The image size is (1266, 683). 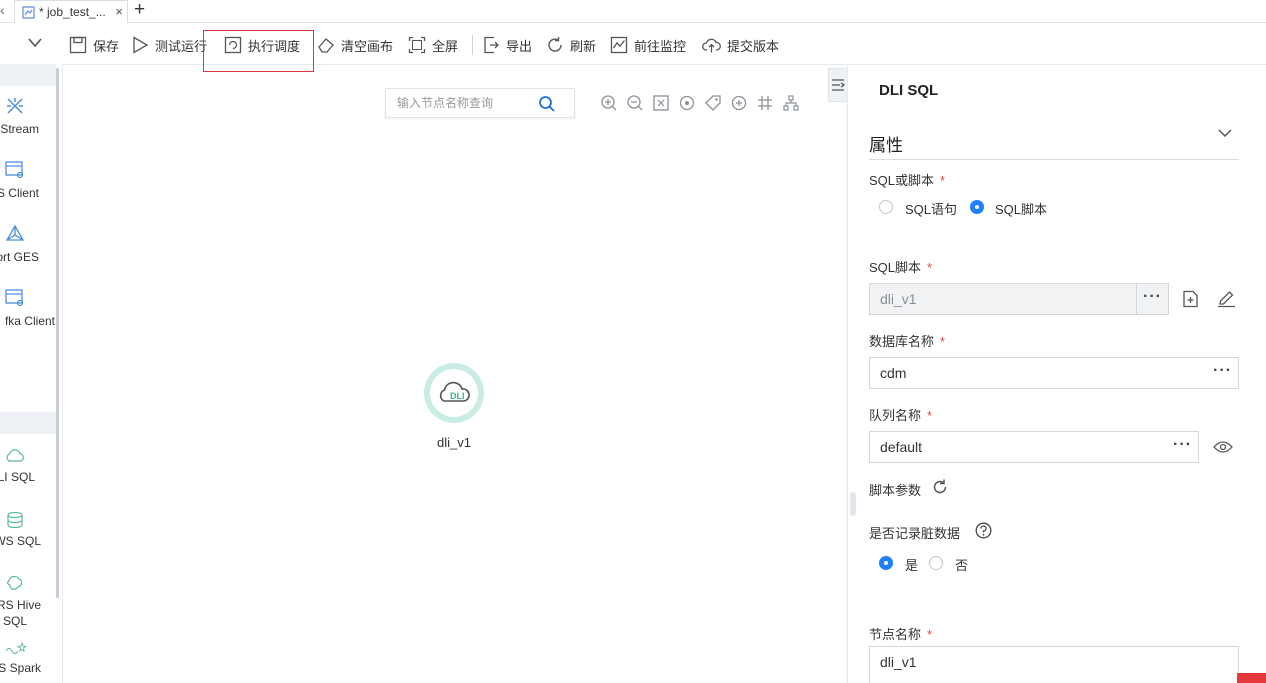 What do you see at coordinates (17, 477) in the screenshot?
I see `library-node-label: DLI SQL` at bounding box center [17, 477].